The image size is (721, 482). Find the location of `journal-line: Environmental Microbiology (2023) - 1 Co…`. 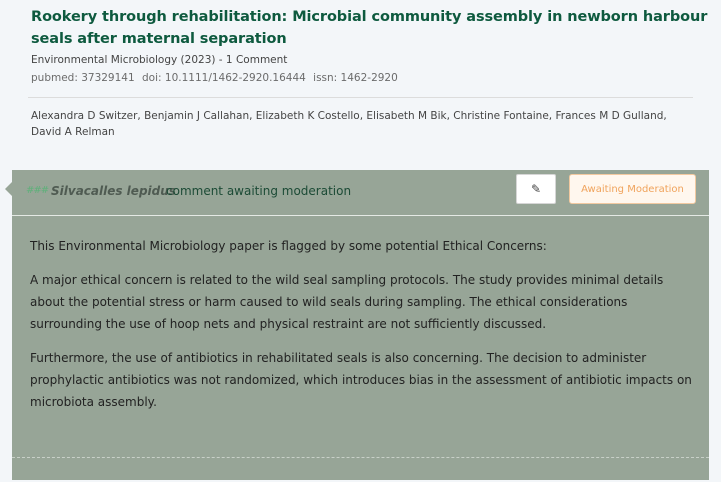

journal-line: Environmental Microbiology (2023) - 1 Co… is located at coordinates (159, 60).